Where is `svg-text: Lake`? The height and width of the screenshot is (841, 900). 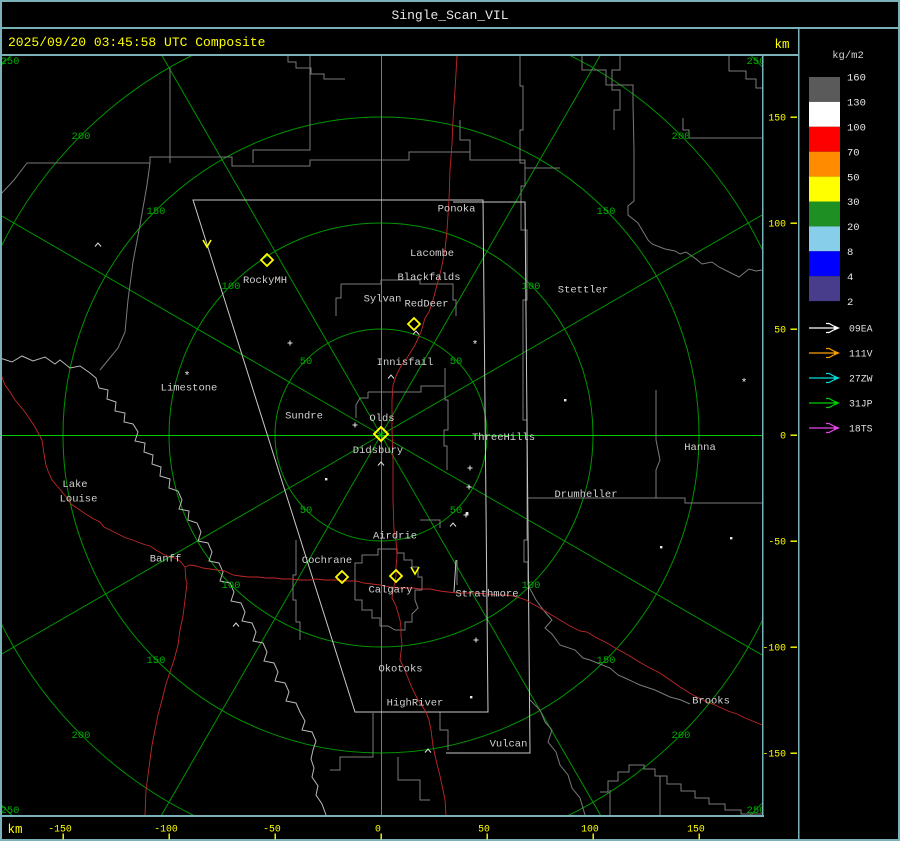 svg-text: Lake is located at coordinates (74, 485).